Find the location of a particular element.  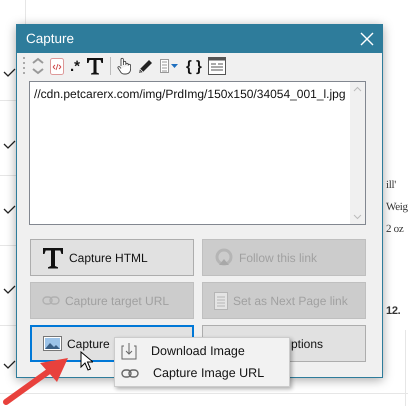

background-text: 2 oz is located at coordinates (395, 229).